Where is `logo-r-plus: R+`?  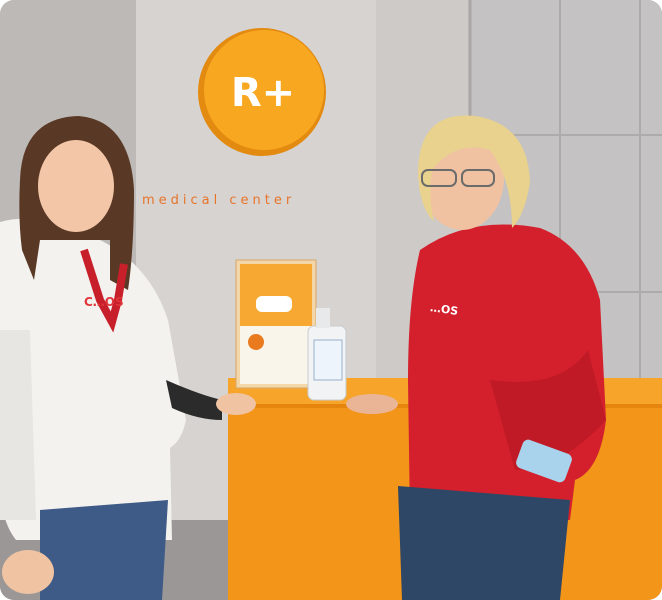
logo-r-plus: R+ is located at coordinates (263, 93).